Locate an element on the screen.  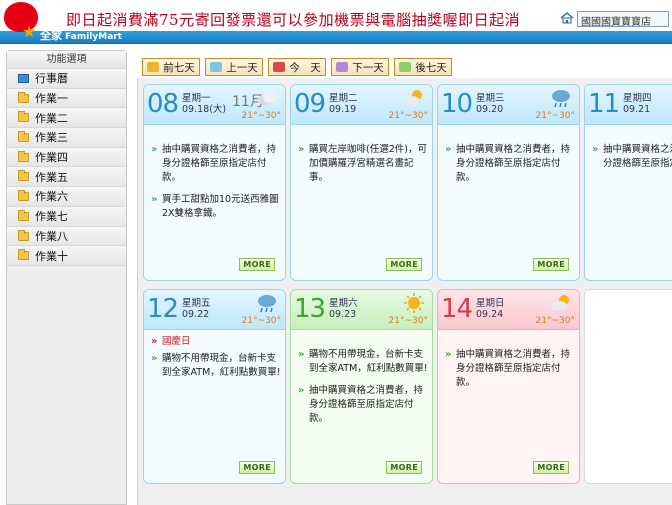
date-label: 09.18(大) is located at coordinates (204, 109).